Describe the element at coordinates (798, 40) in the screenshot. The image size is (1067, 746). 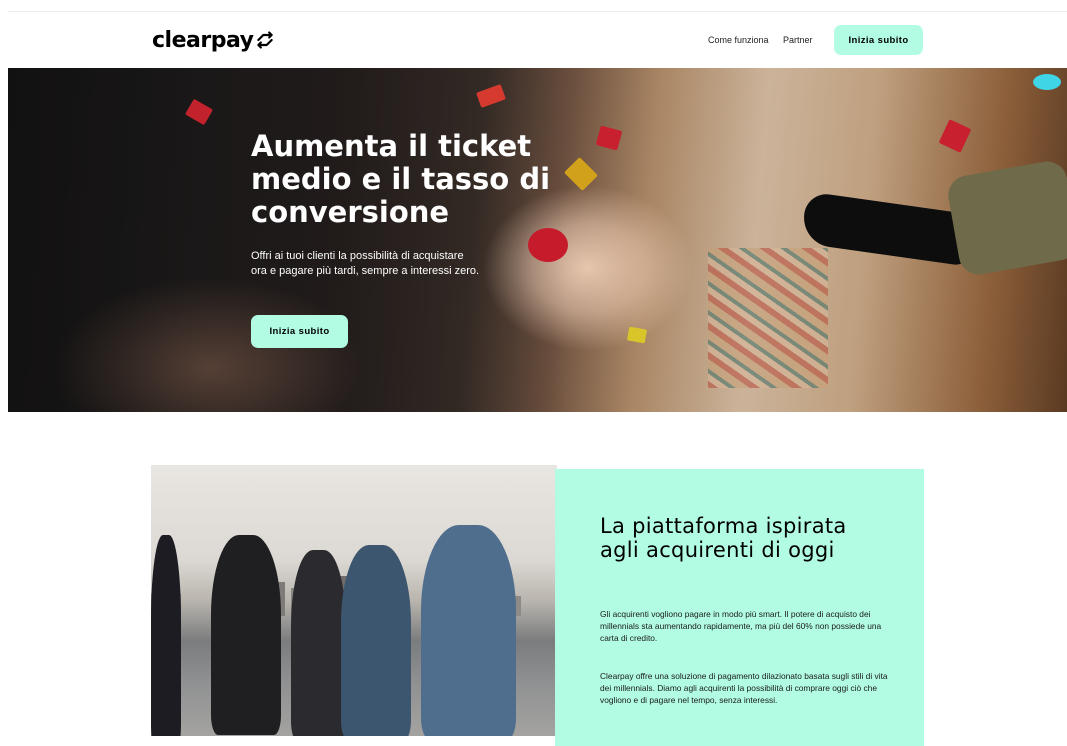
I see `nav-link-partner: Partner` at that location.